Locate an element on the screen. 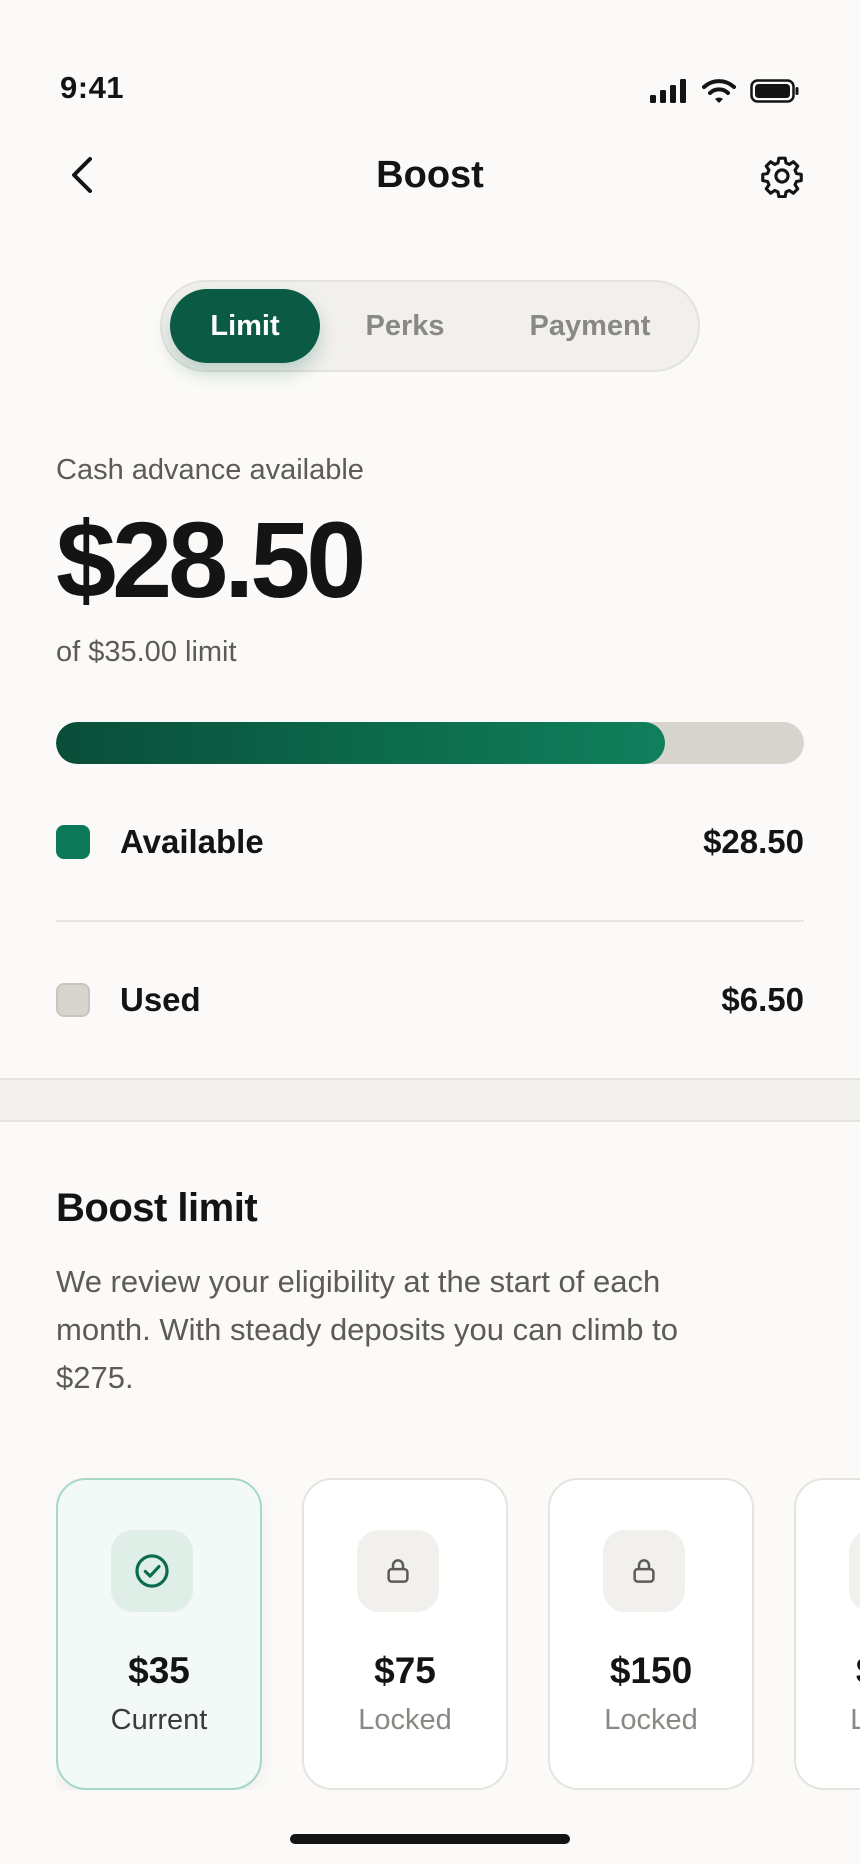  tier-card: $150 Locked is located at coordinates (651, 1634).